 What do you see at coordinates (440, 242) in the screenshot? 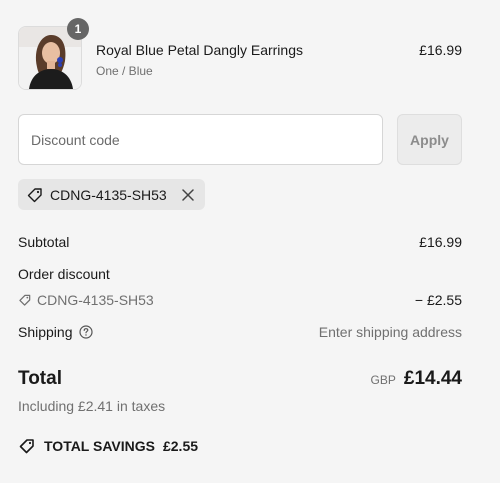
I see `subtotal-value: £16.99` at bounding box center [440, 242].